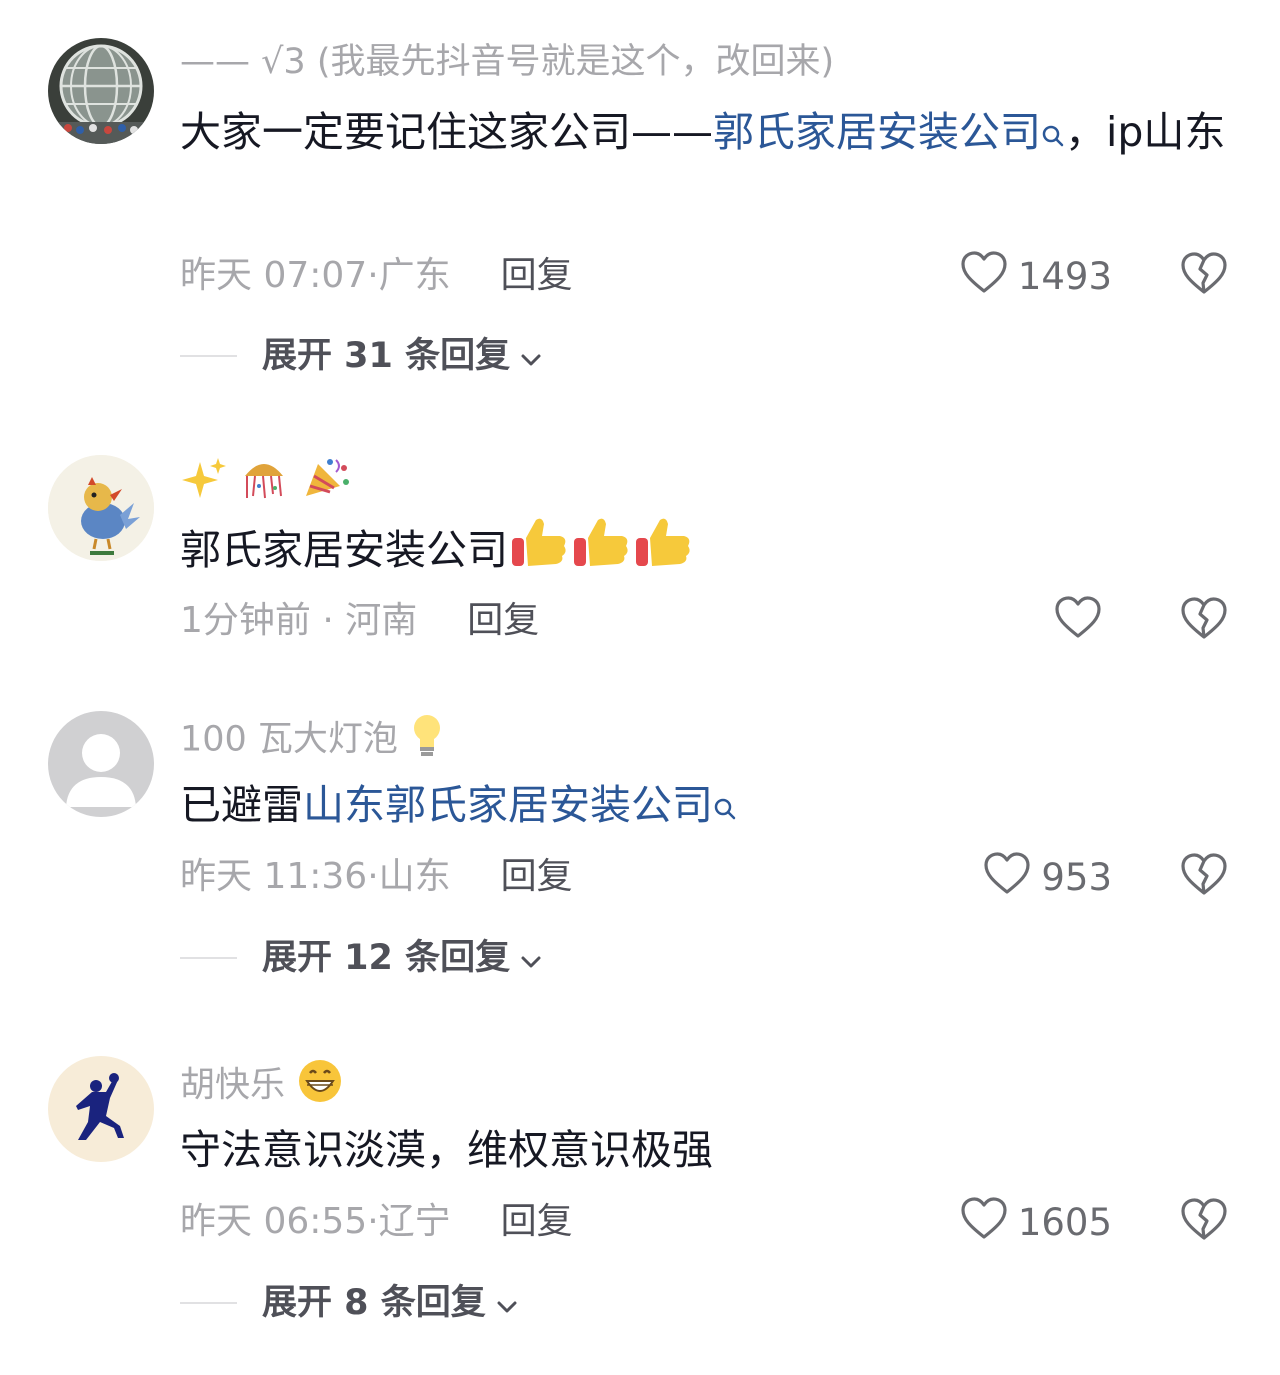 This screenshot has height=1375, width=1280. I want to click on comment-text-before: 大家一定要记住这家公司——, so click(446, 132).